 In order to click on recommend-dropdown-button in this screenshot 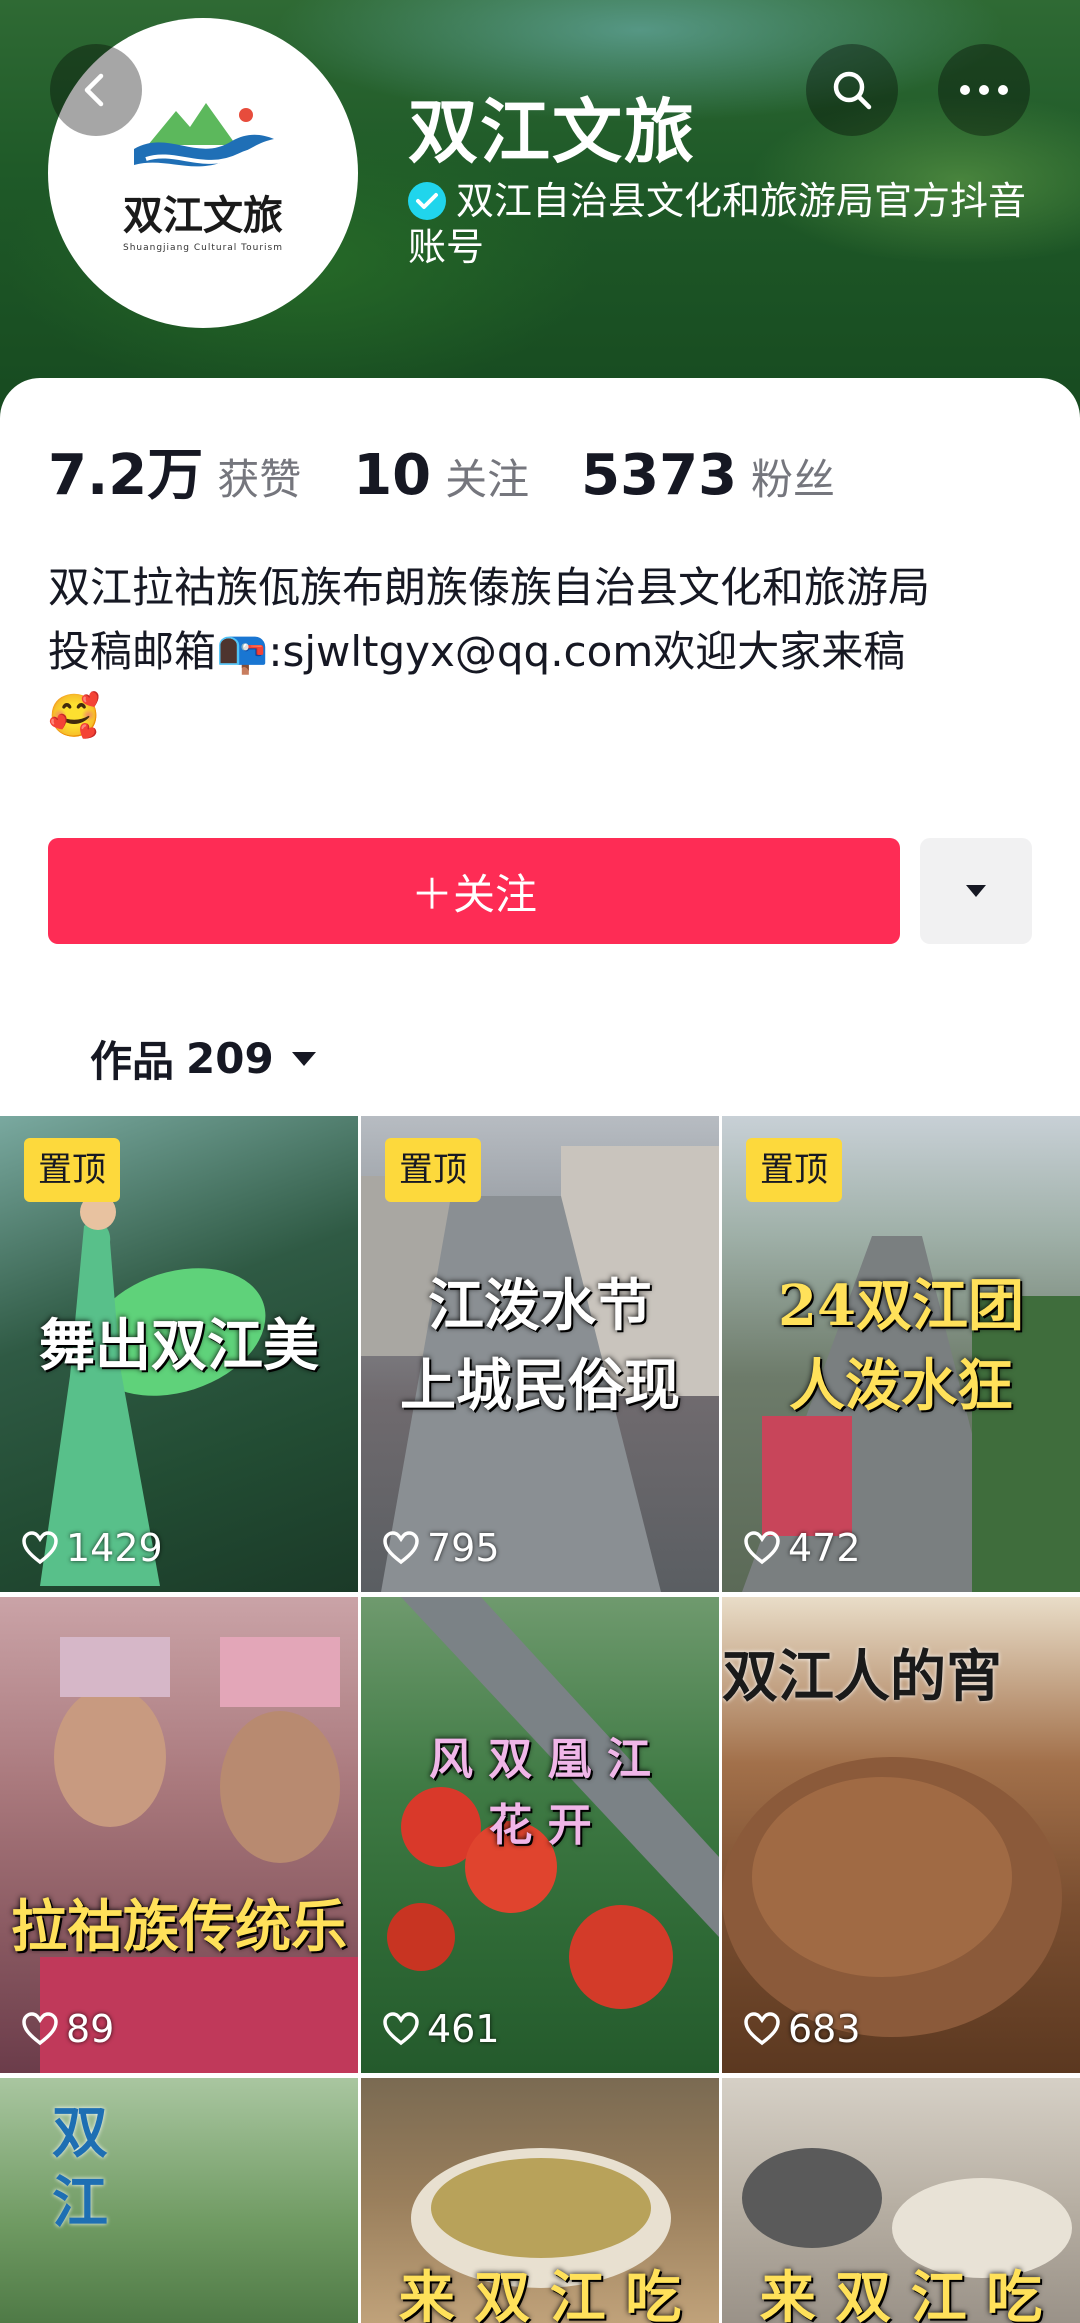, I will do `click(976, 891)`.